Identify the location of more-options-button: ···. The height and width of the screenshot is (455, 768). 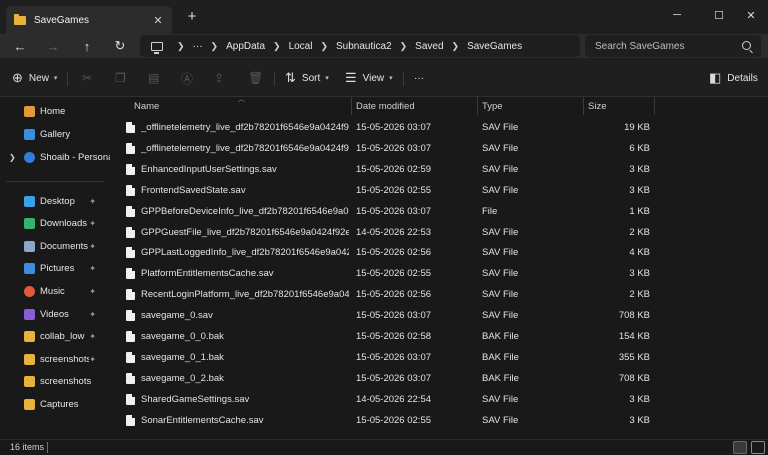
(419, 78).